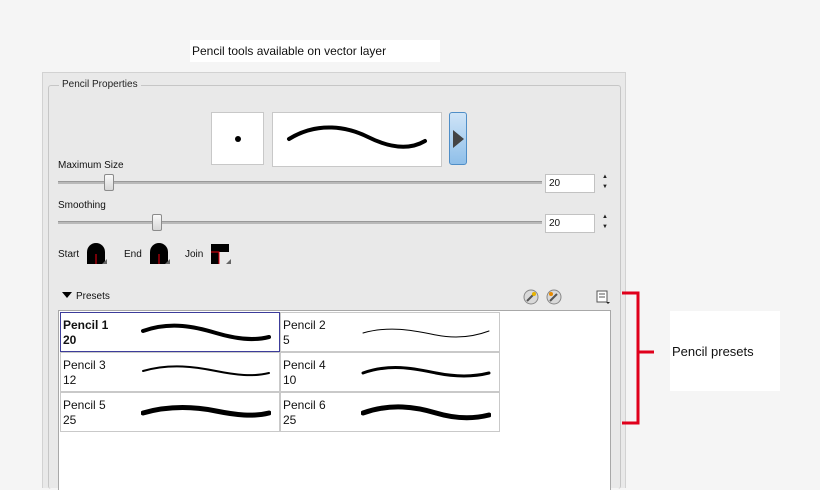 The height and width of the screenshot is (490, 820). Describe the element at coordinates (531, 297) in the screenshot. I see `new-preset-icon` at that location.